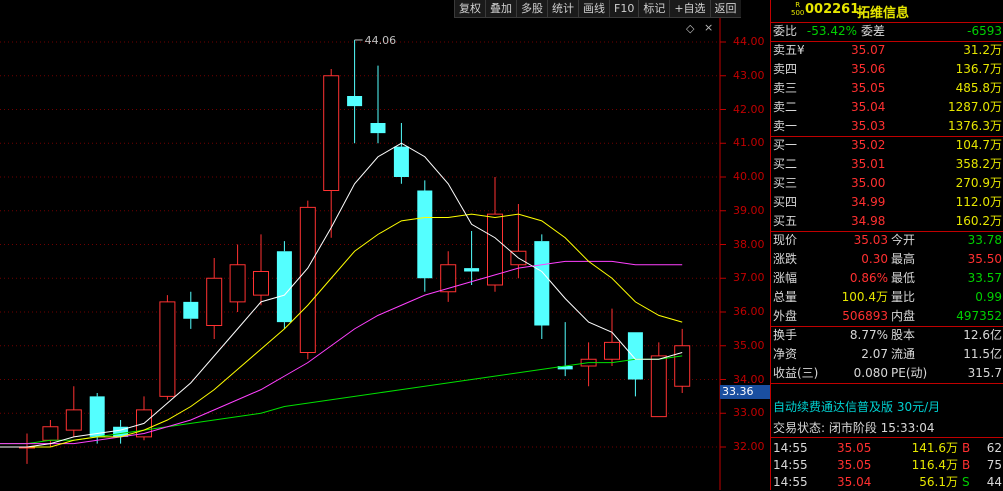 This screenshot has height=491, width=1003. Describe the element at coordinates (975, 107) in the screenshot. I see `ask-volume: 1287.0万` at that location.